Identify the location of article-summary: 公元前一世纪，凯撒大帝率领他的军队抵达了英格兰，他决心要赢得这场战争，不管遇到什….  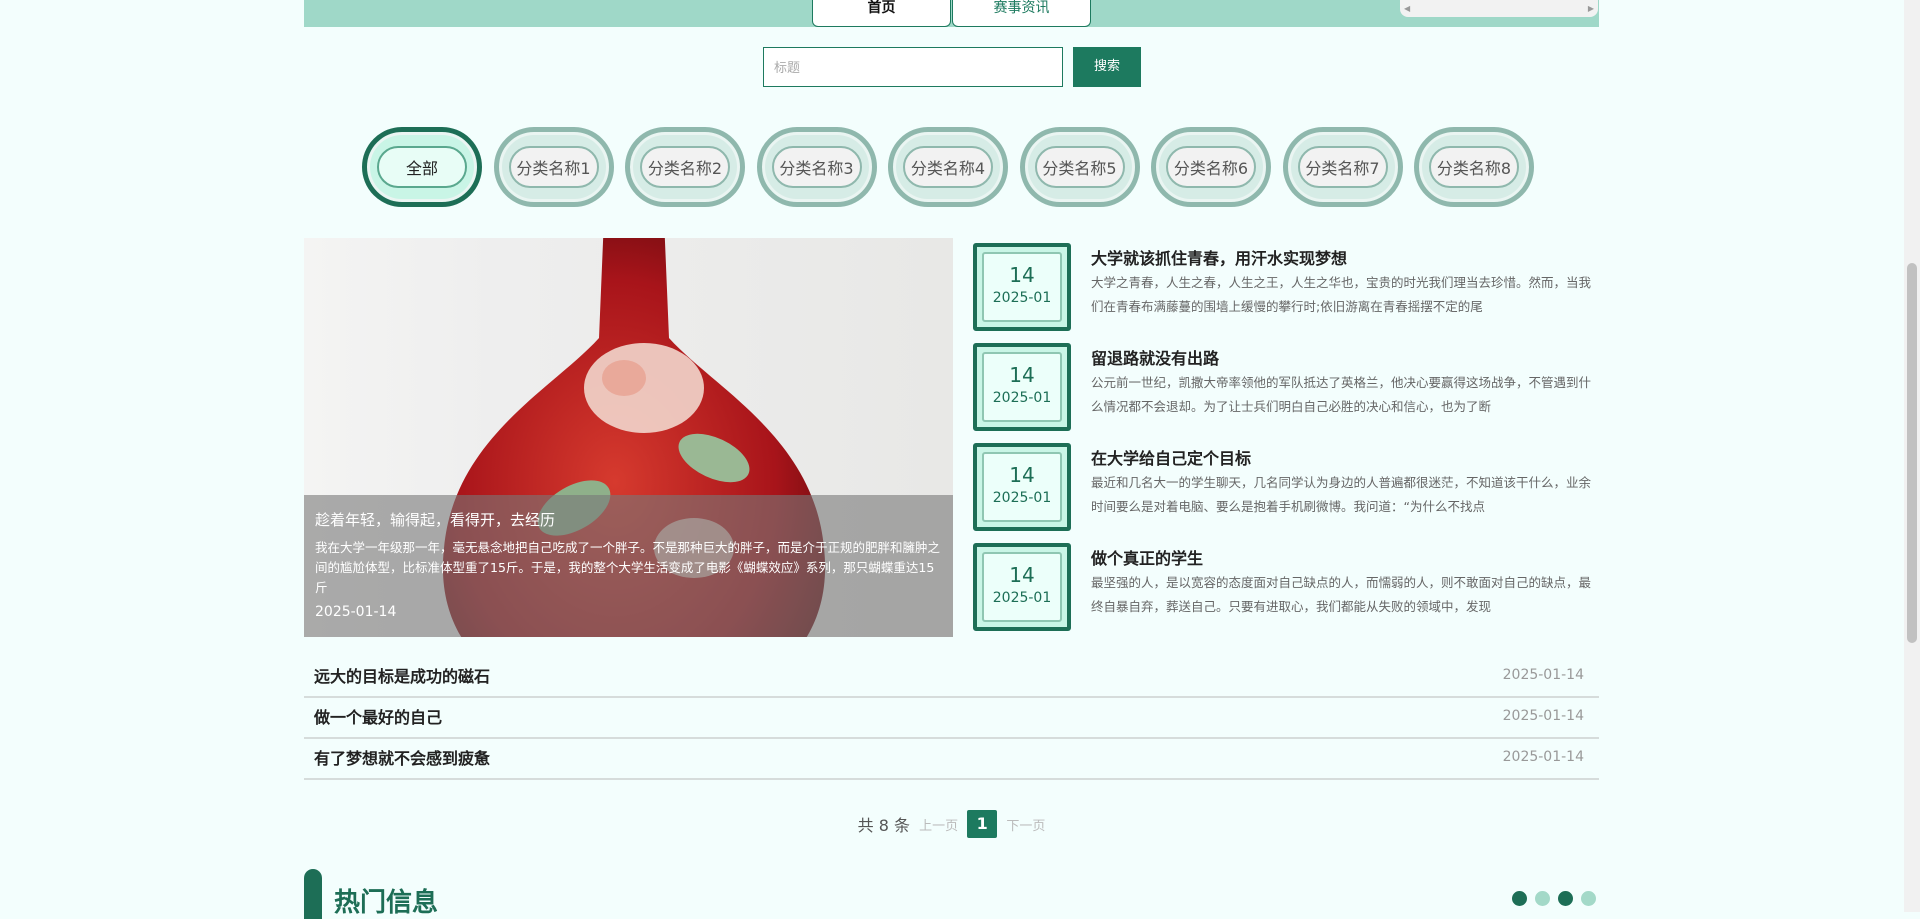
(1341, 394).